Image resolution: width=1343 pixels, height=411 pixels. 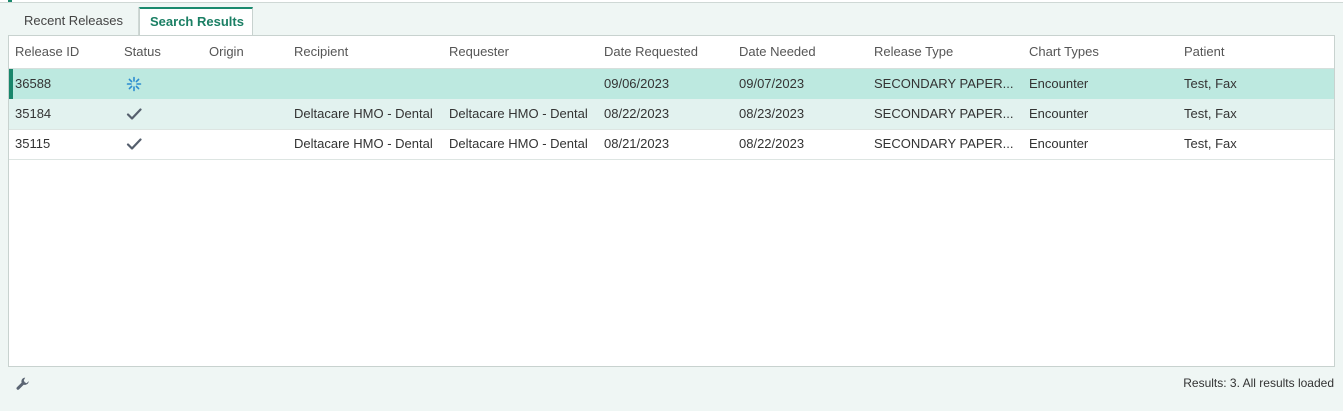 What do you see at coordinates (369, 52) in the screenshot?
I see `column-header-recipient: Recipient` at bounding box center [369, 52].